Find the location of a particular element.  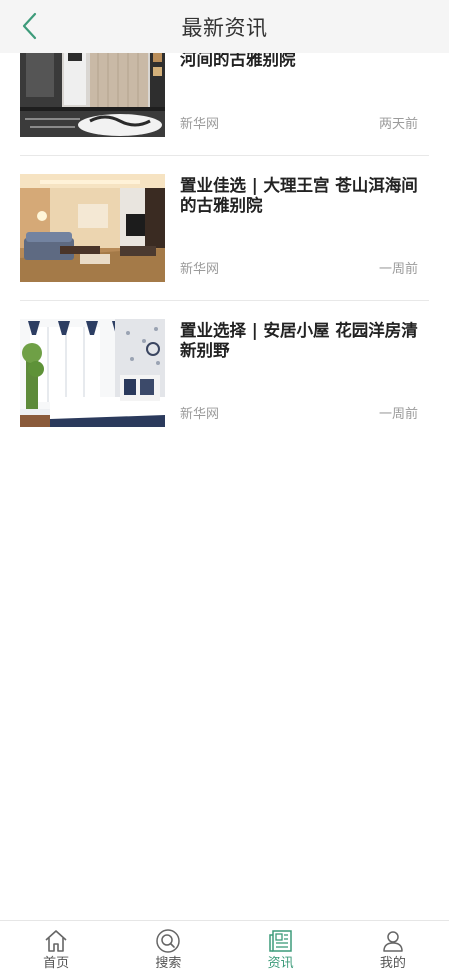

top-header: 最新资讯 is located at coordinates (224, 26).